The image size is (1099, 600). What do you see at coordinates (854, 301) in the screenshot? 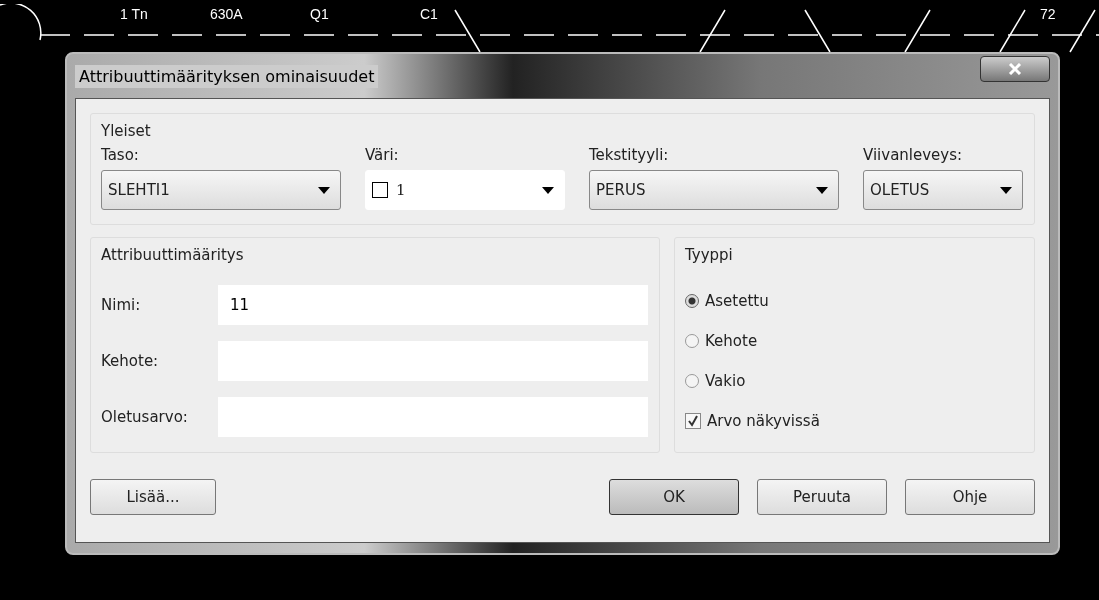
I see `radio-option: Asetettu` at bounding box center [854, 301].